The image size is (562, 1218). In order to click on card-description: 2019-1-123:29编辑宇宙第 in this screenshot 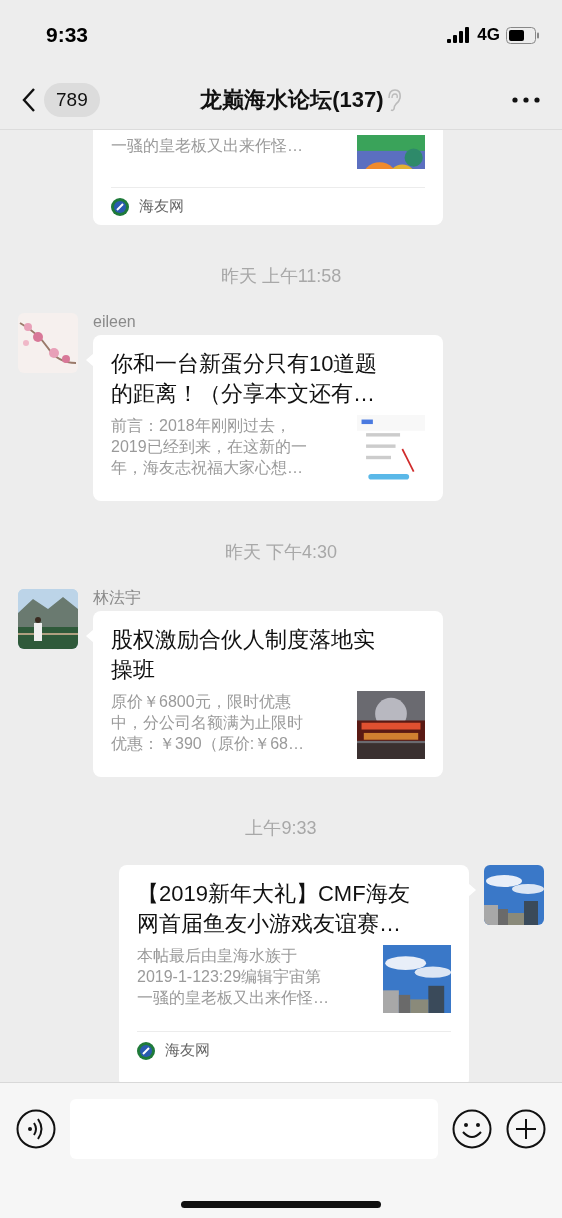, I will do `click(230, 977)`.